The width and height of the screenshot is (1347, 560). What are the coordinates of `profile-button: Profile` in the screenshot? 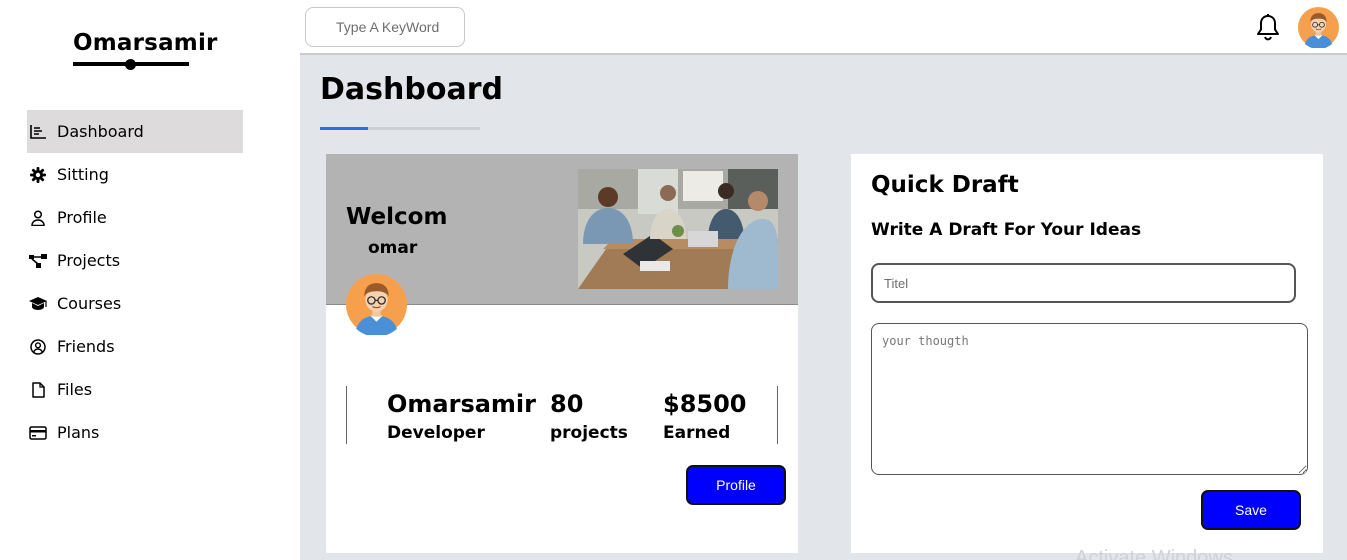 It's located at (736, 485).